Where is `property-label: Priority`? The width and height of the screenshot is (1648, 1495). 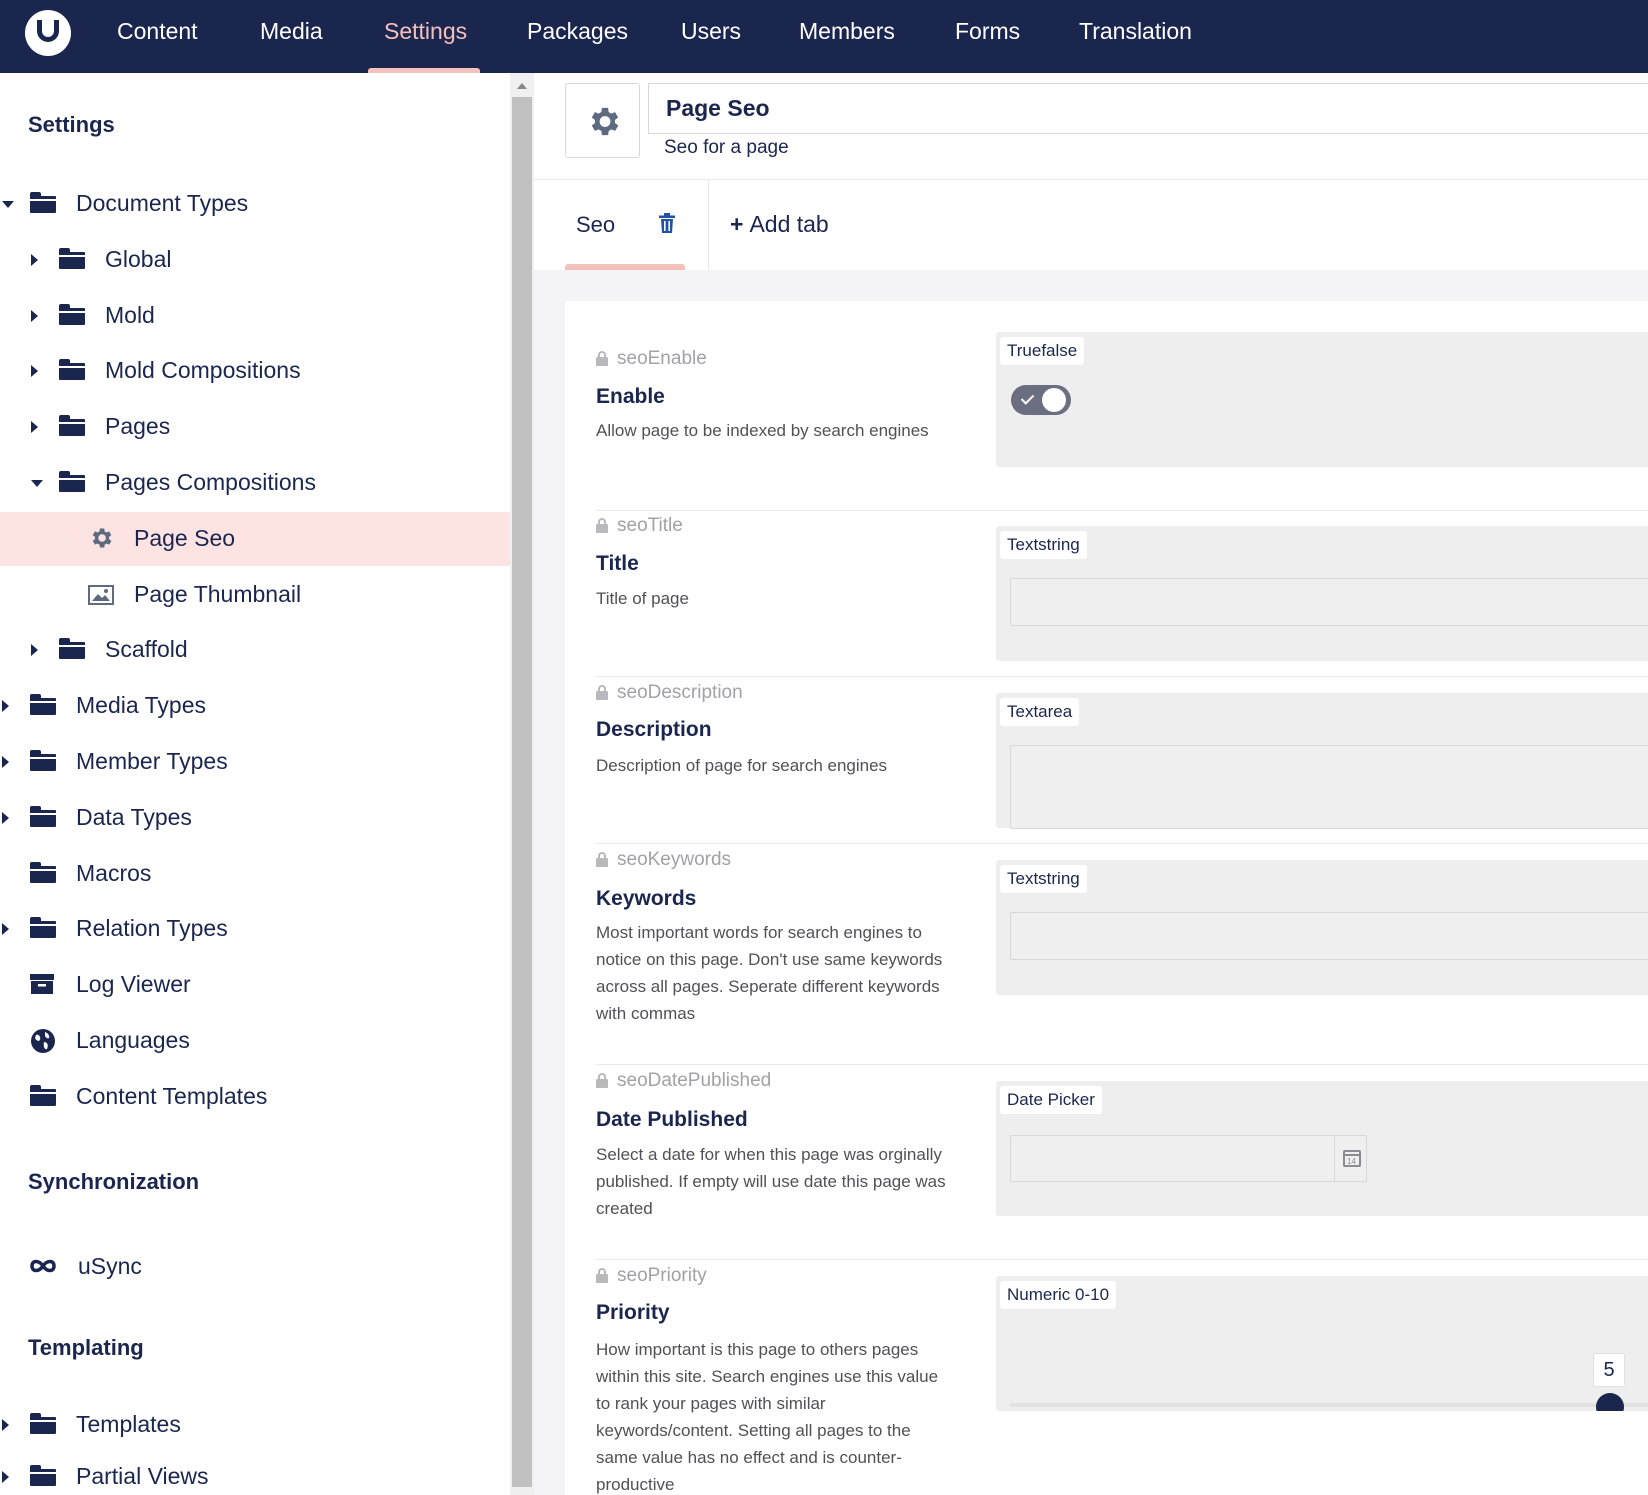
property-label: Priority is located at coordinates (633, 1313).